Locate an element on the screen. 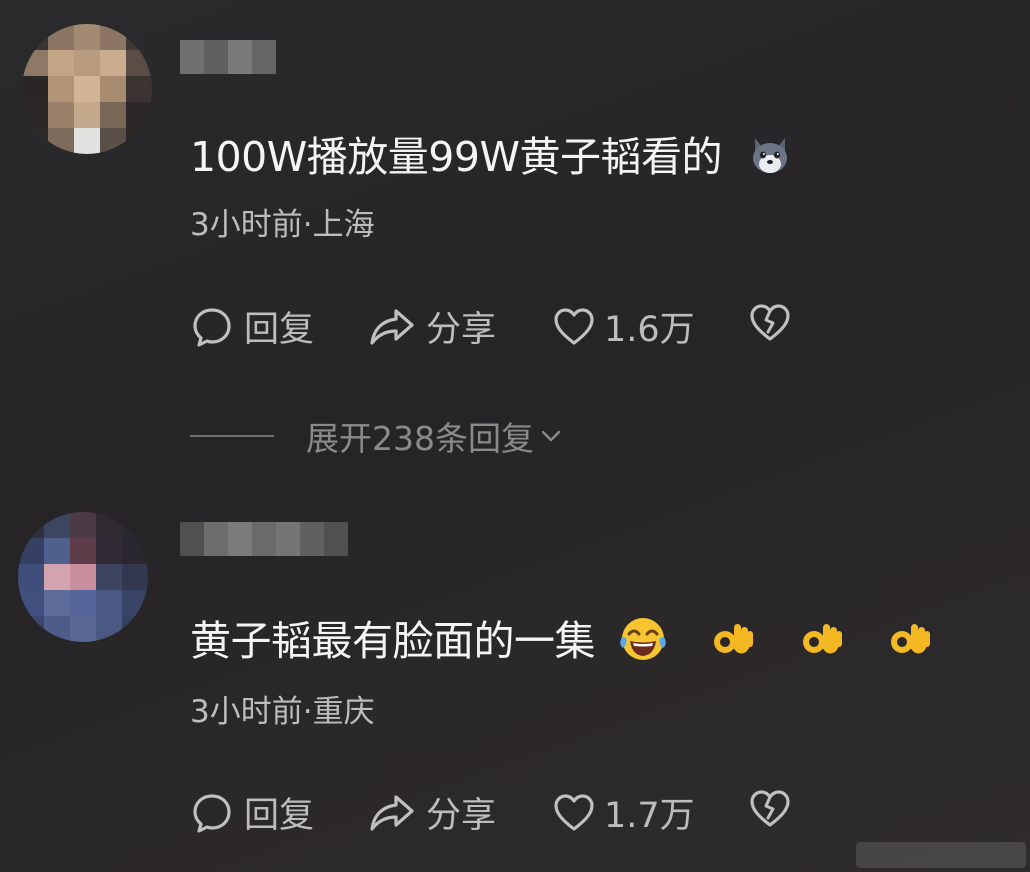  expand-replies-button: 展开238条回复 is located at coordinates (377, 436).